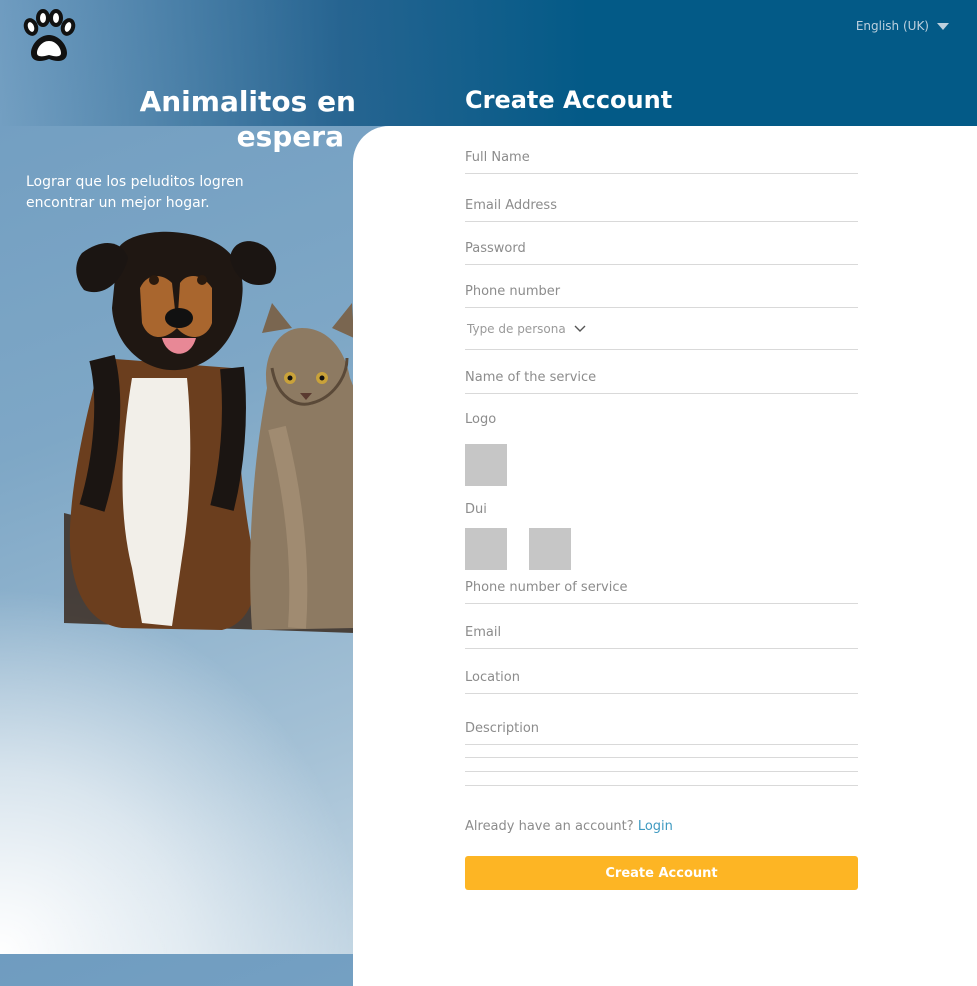 Image resolution: width=977 pixels, height=986 pixels. Describe the element at coordinates (661, 253) in the screenshot. I see `password-input: Password` at that location.